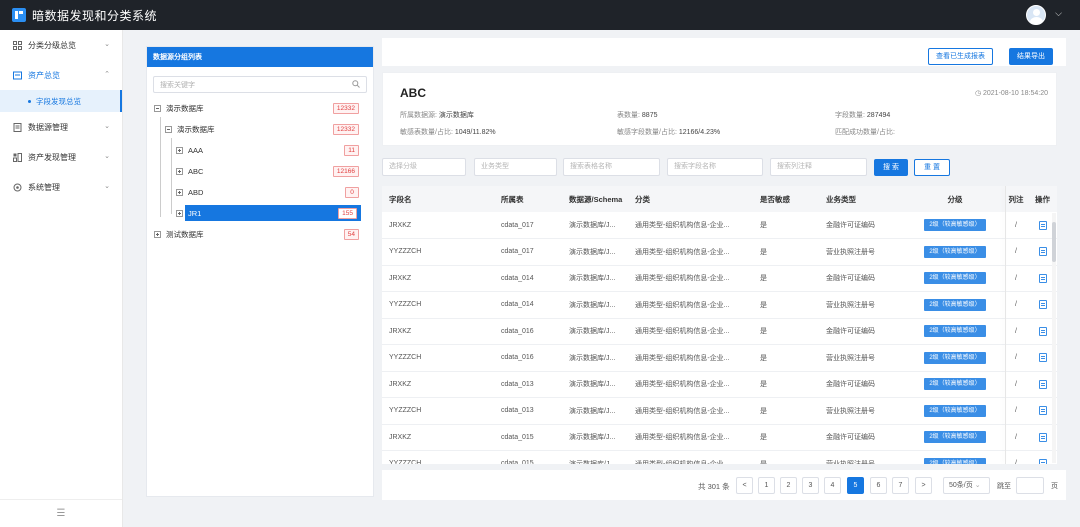  Describe the element at coordinates (1054, 486) in the screenshot. I see `page-unit-label: 页` at that location.